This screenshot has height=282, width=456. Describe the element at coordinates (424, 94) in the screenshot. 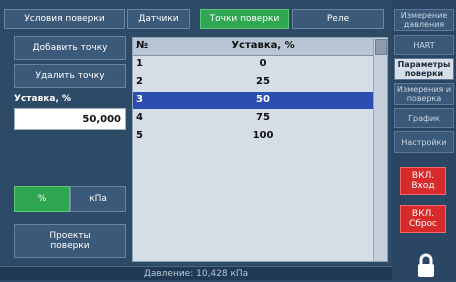

I see `sidebar-item-measurements-verification: Измерения и поверка` at that location.